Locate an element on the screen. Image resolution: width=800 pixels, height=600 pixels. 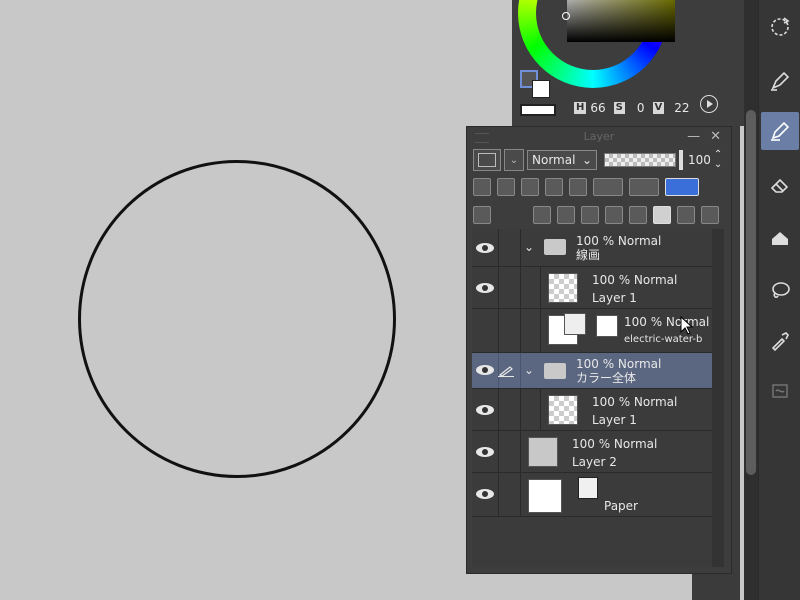
layer-list-scrollbar is located at coordinates (718, 398).